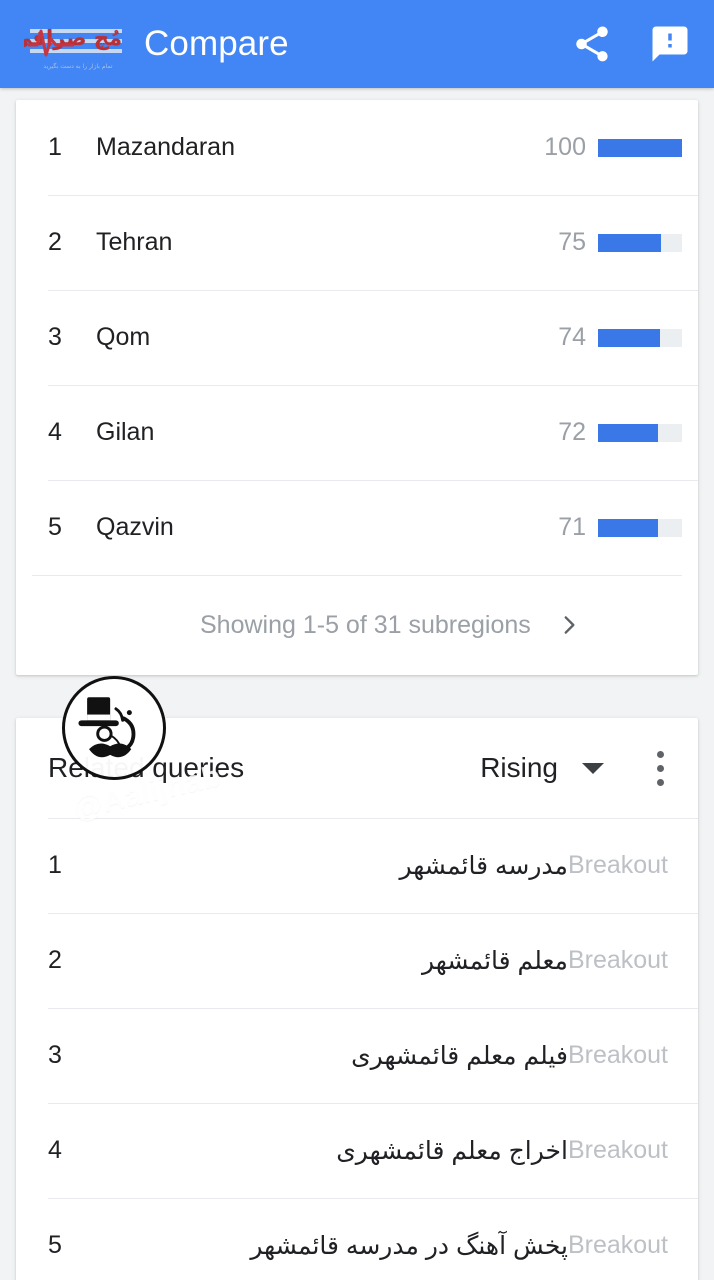 This screenshot has width=714, height=1280. I want to click on table-row: 1 مدرسه قائمشهر Breakout, so click(357, 865).